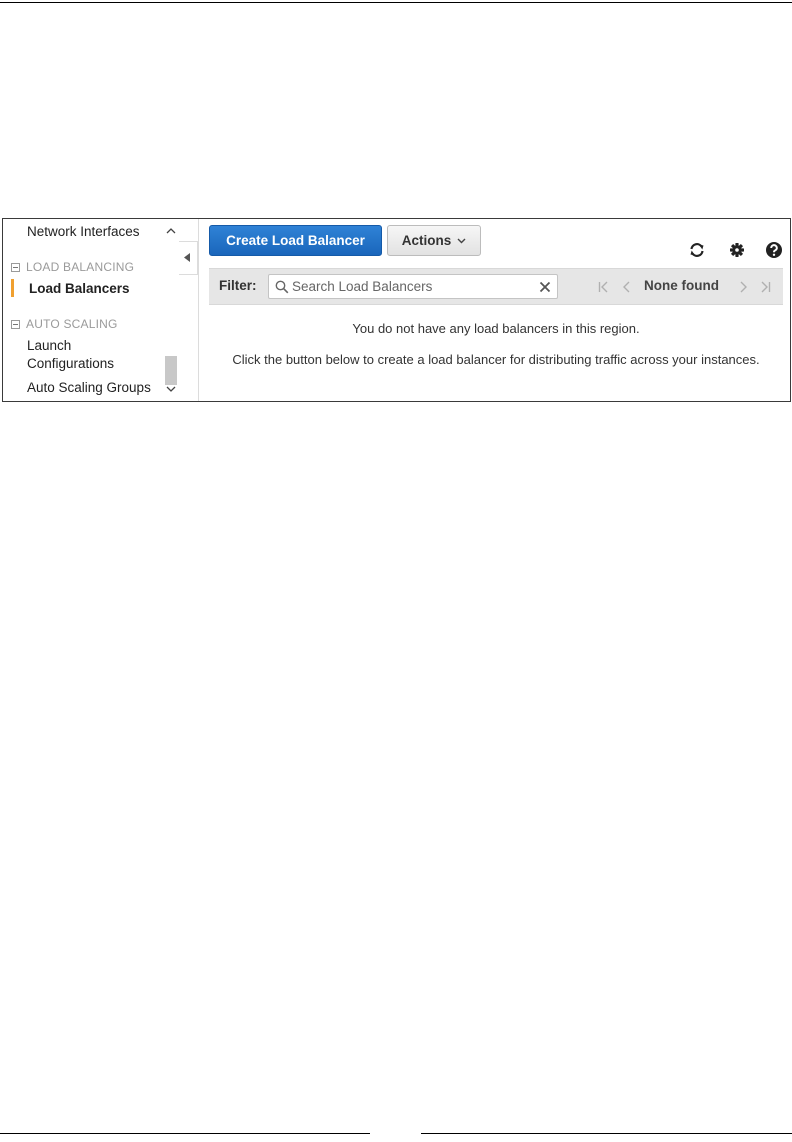 The image size is (792, 1142). I want to click on sidebar-scrollbar, so click(171, 310).